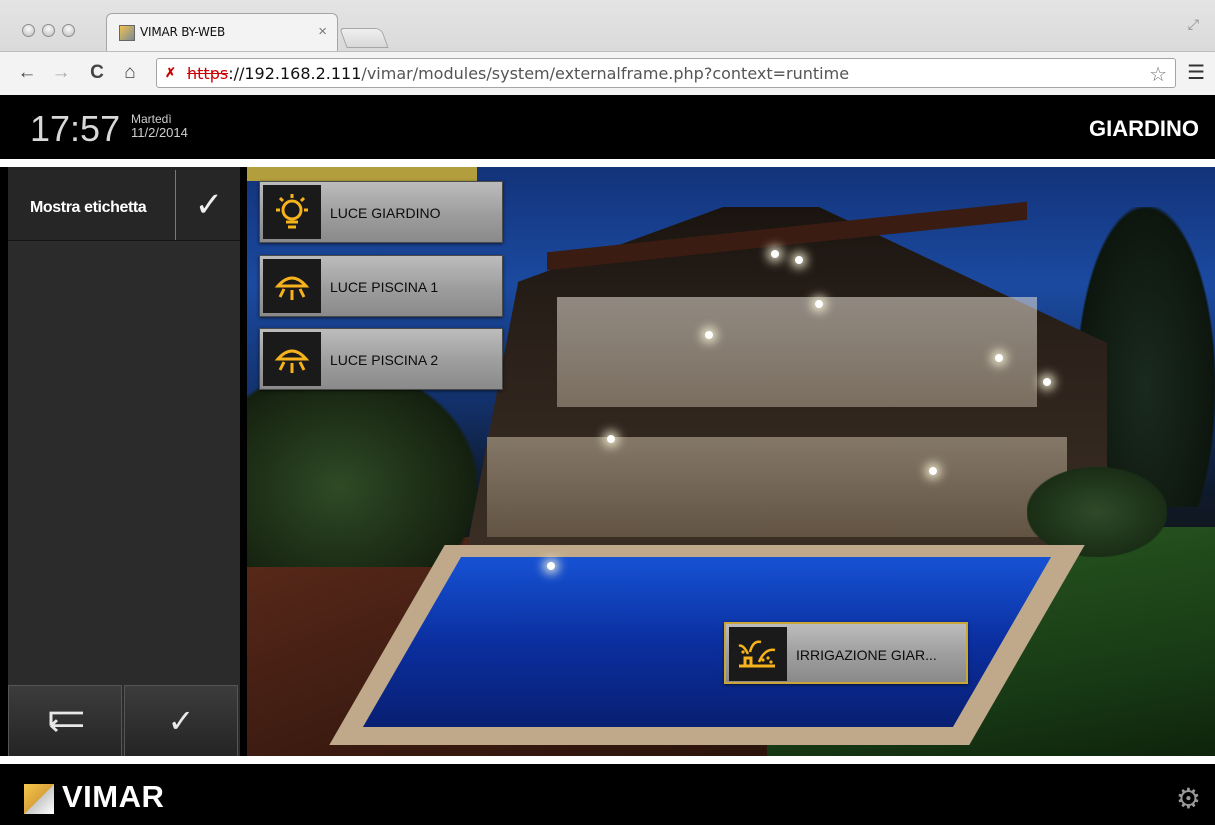 Image resolution: width=1215 pixels, height=825 pixels. I want to click on url-host: ://192.168.2.111, so click(295, 73).